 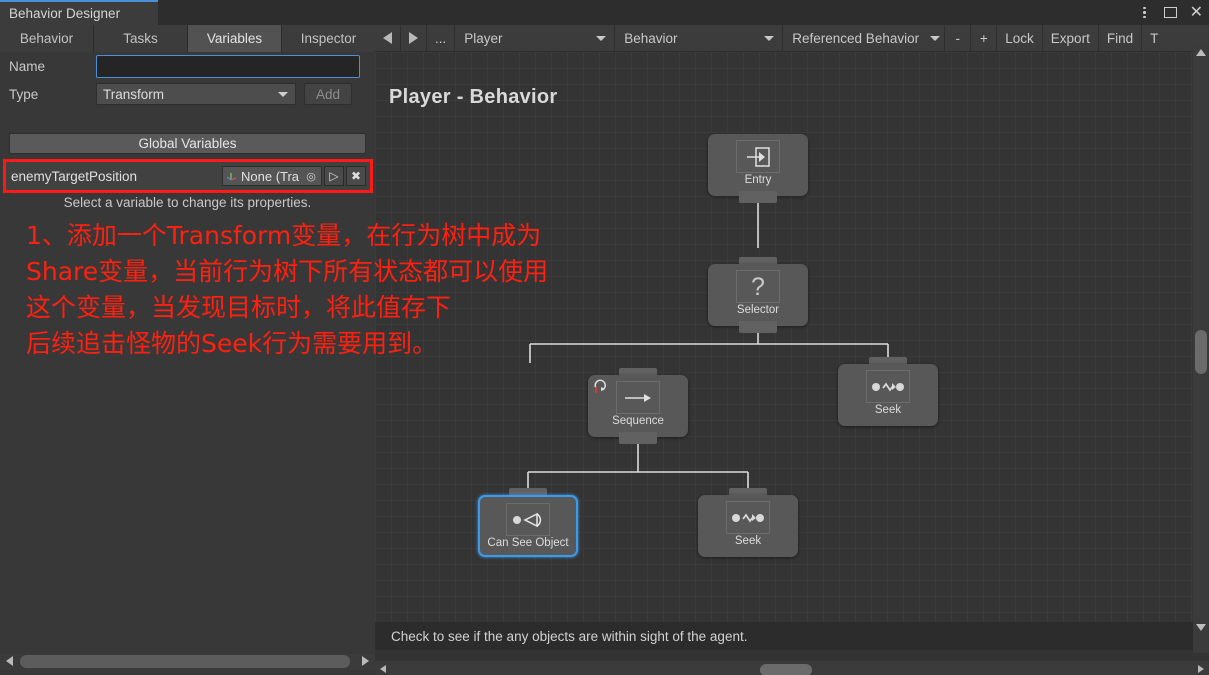 What do you see at coordinates (535, 38) in the screenshot?
I see `object-dropdown: Player` at bounding box center [535, 38].